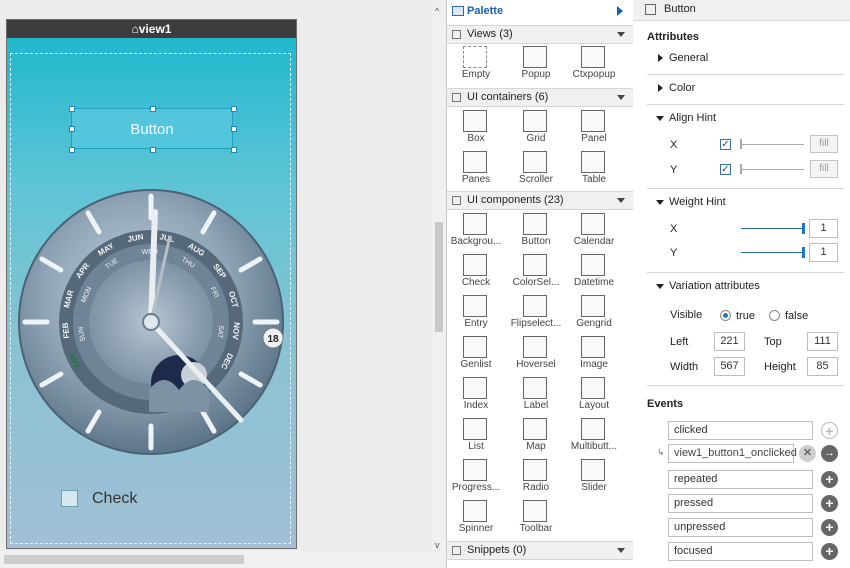 This screenshot has height=568, width=850. I want to click on palette-item: Layout, so click(594, 395).